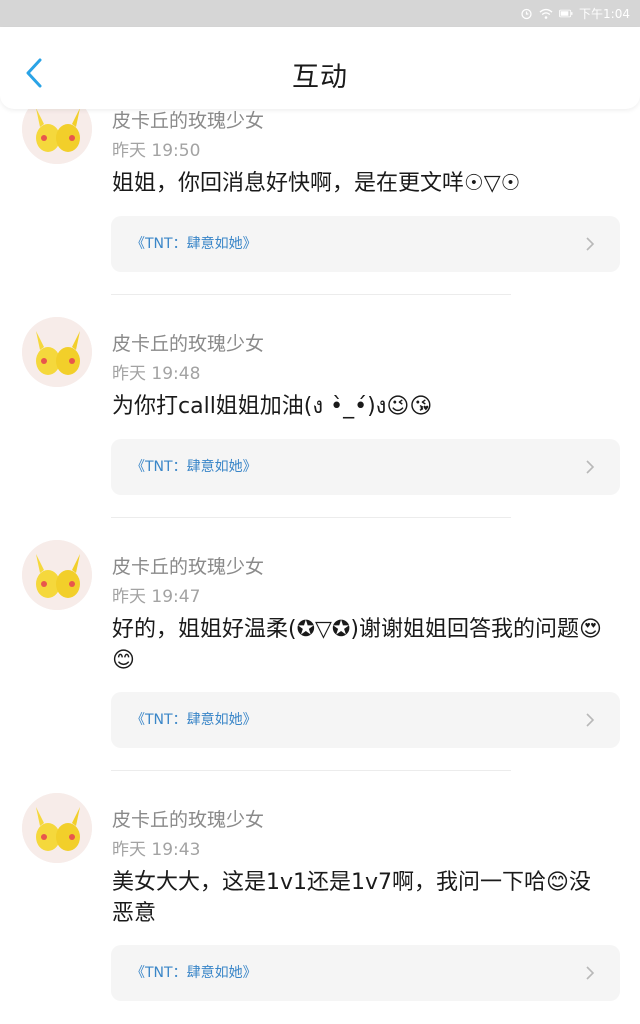  Describe the element at coordinates (316, 183) in the screenshot. I see `comment-text: 姐姐，你回消息好快啊，是在更文咩☉▽☉` at that location.